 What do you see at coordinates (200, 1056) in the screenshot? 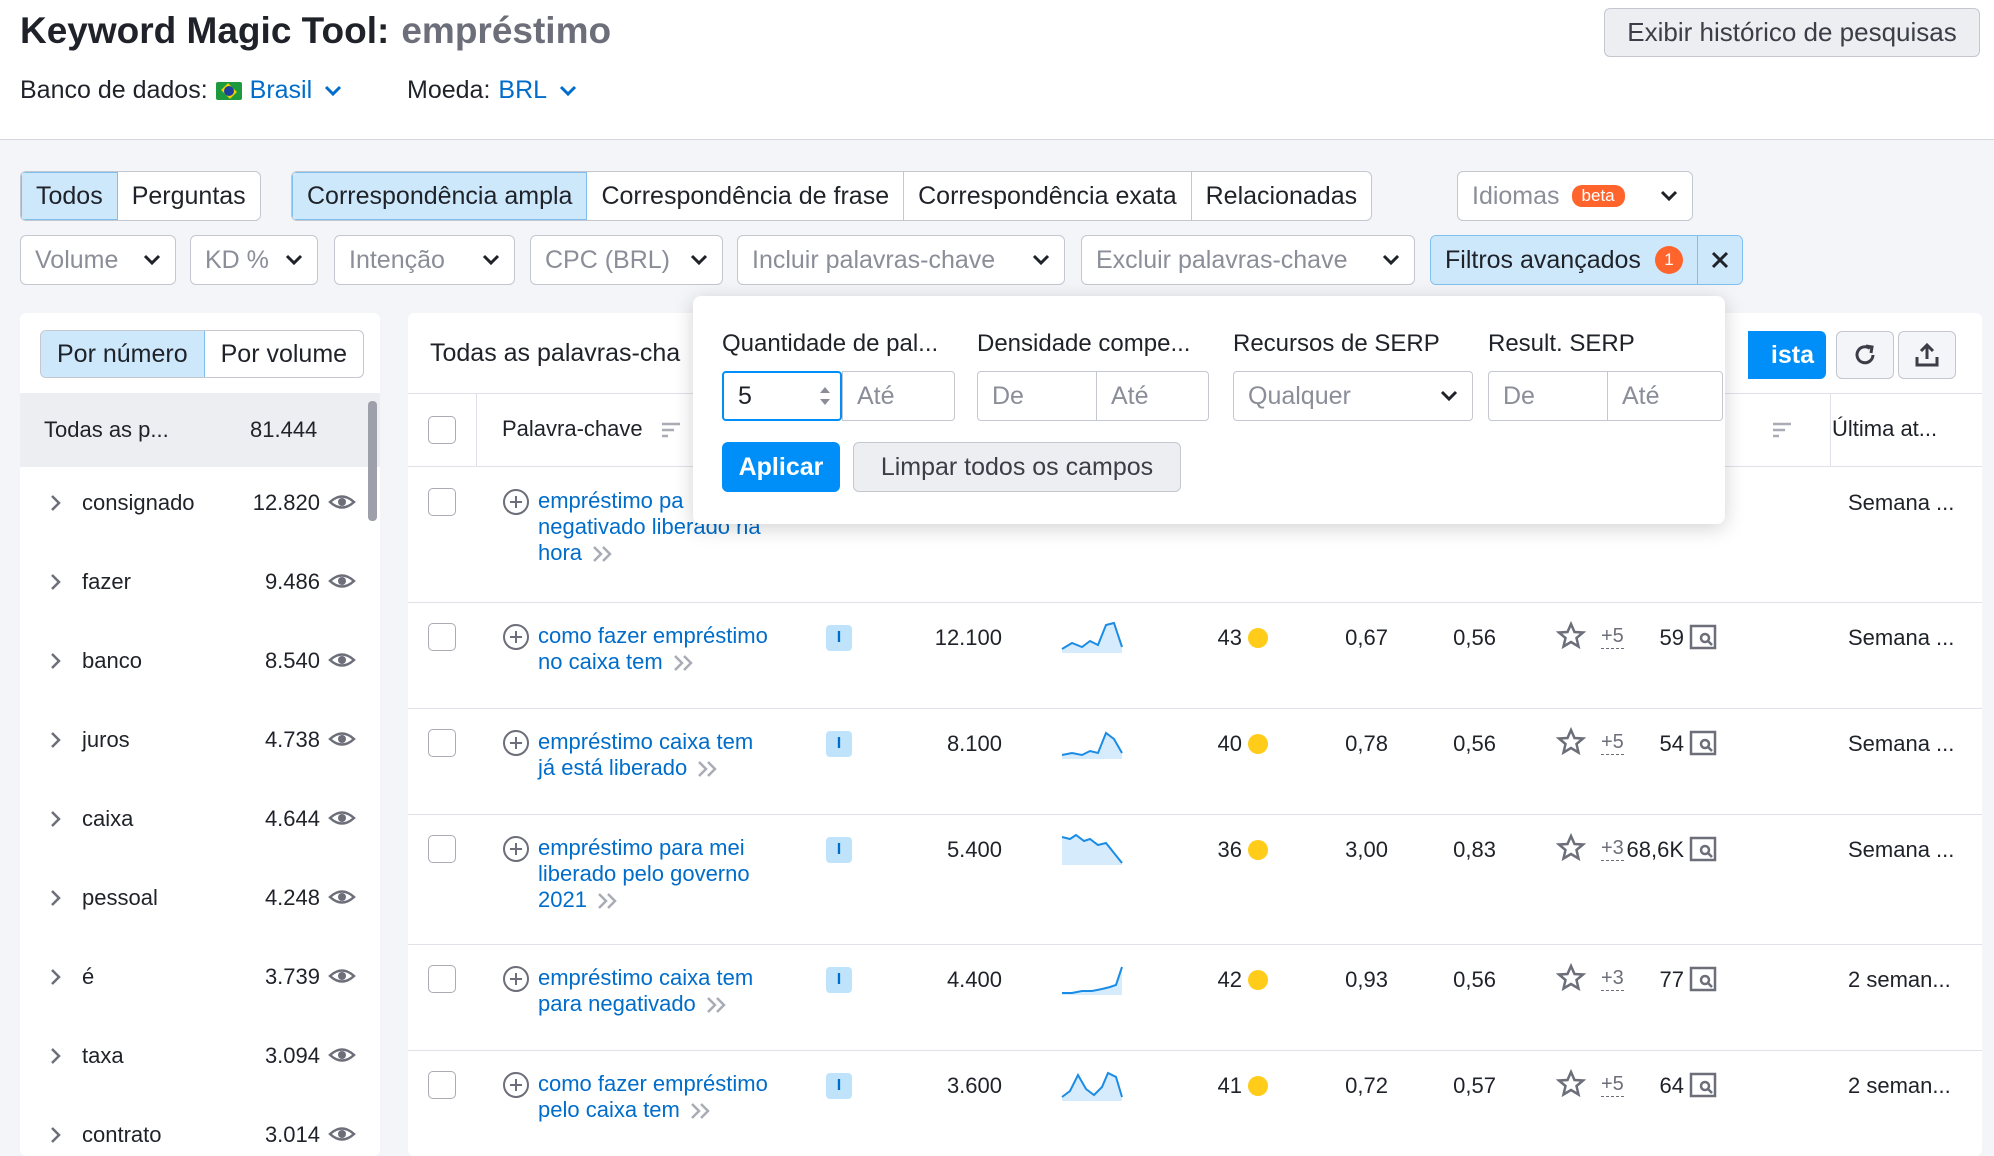
I see `group-item: taxa 3.094` at bounding box center [200, 1056].